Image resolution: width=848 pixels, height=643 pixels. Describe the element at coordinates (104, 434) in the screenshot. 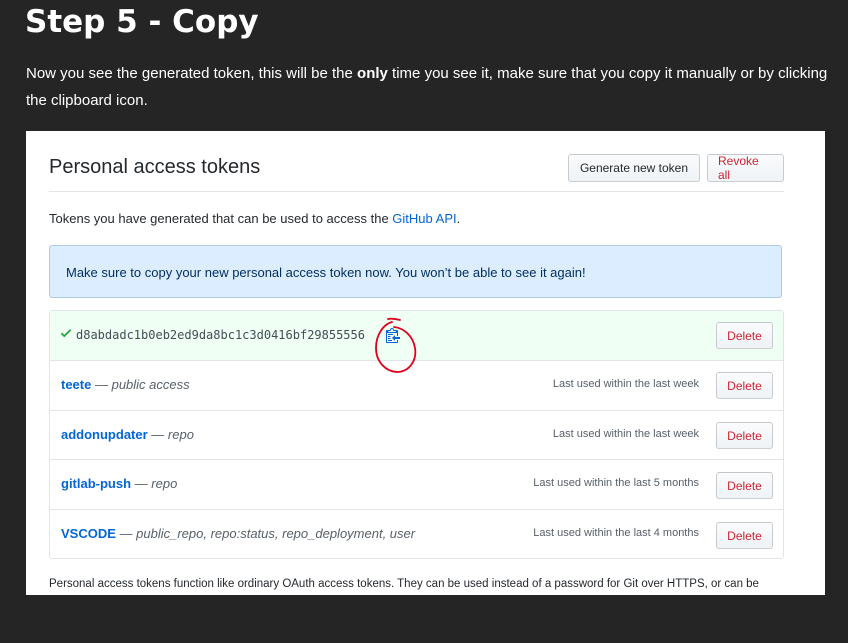

I see `token-name-link: addonupdater` at that location.